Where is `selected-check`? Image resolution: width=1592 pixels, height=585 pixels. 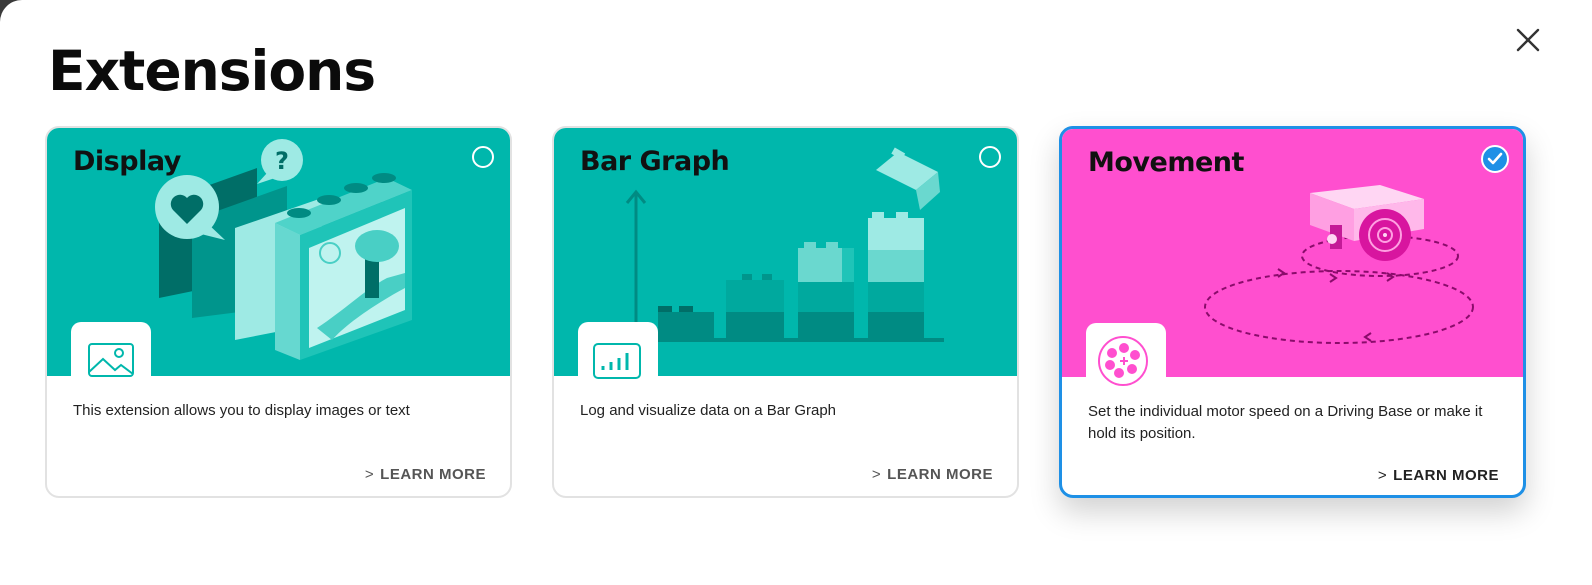
selected-check is located at coordinates (1495, 159).